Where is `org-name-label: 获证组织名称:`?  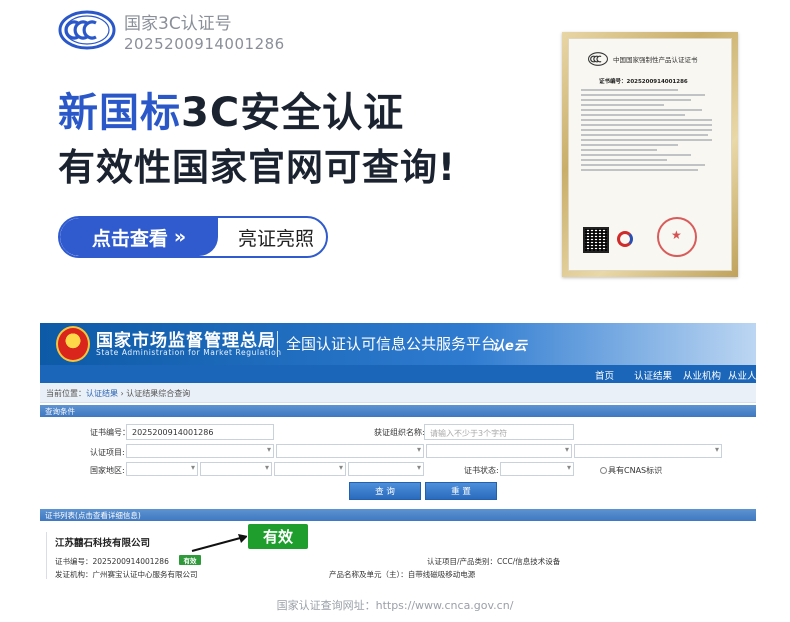
org-name-label: 获证组织名称: is located at coordinates (399, 432).